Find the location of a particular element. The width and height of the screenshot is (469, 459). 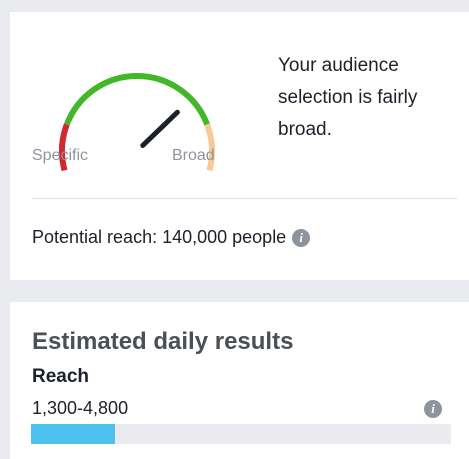

reach-progress-bar is located at coordinates (241, 434).